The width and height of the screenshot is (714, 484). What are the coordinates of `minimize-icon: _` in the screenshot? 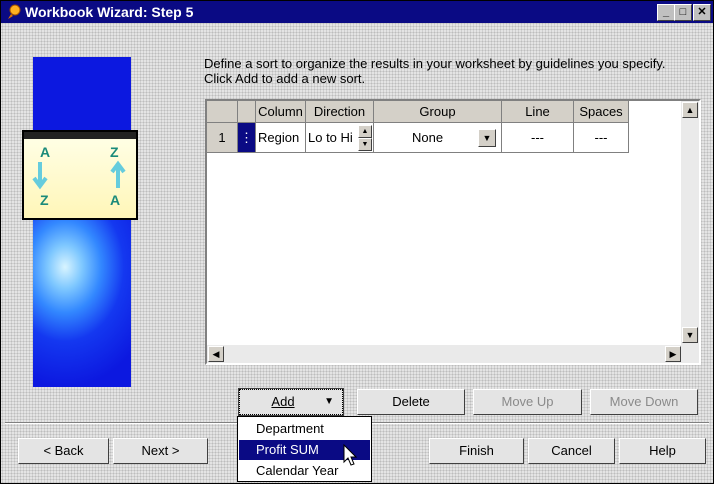 It's located at (666, 12).